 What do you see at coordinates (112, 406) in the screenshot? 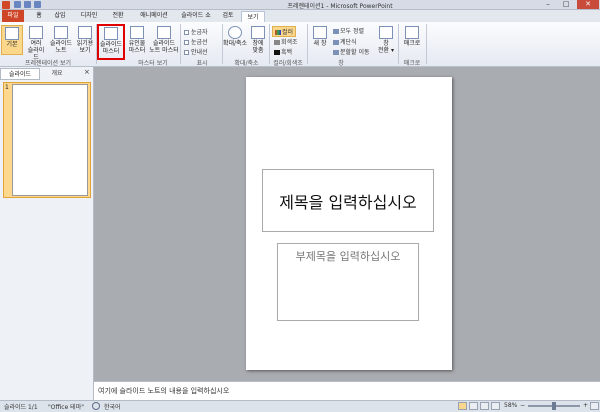
I see `language-status: 한국어` at bounding box center [112, 406].